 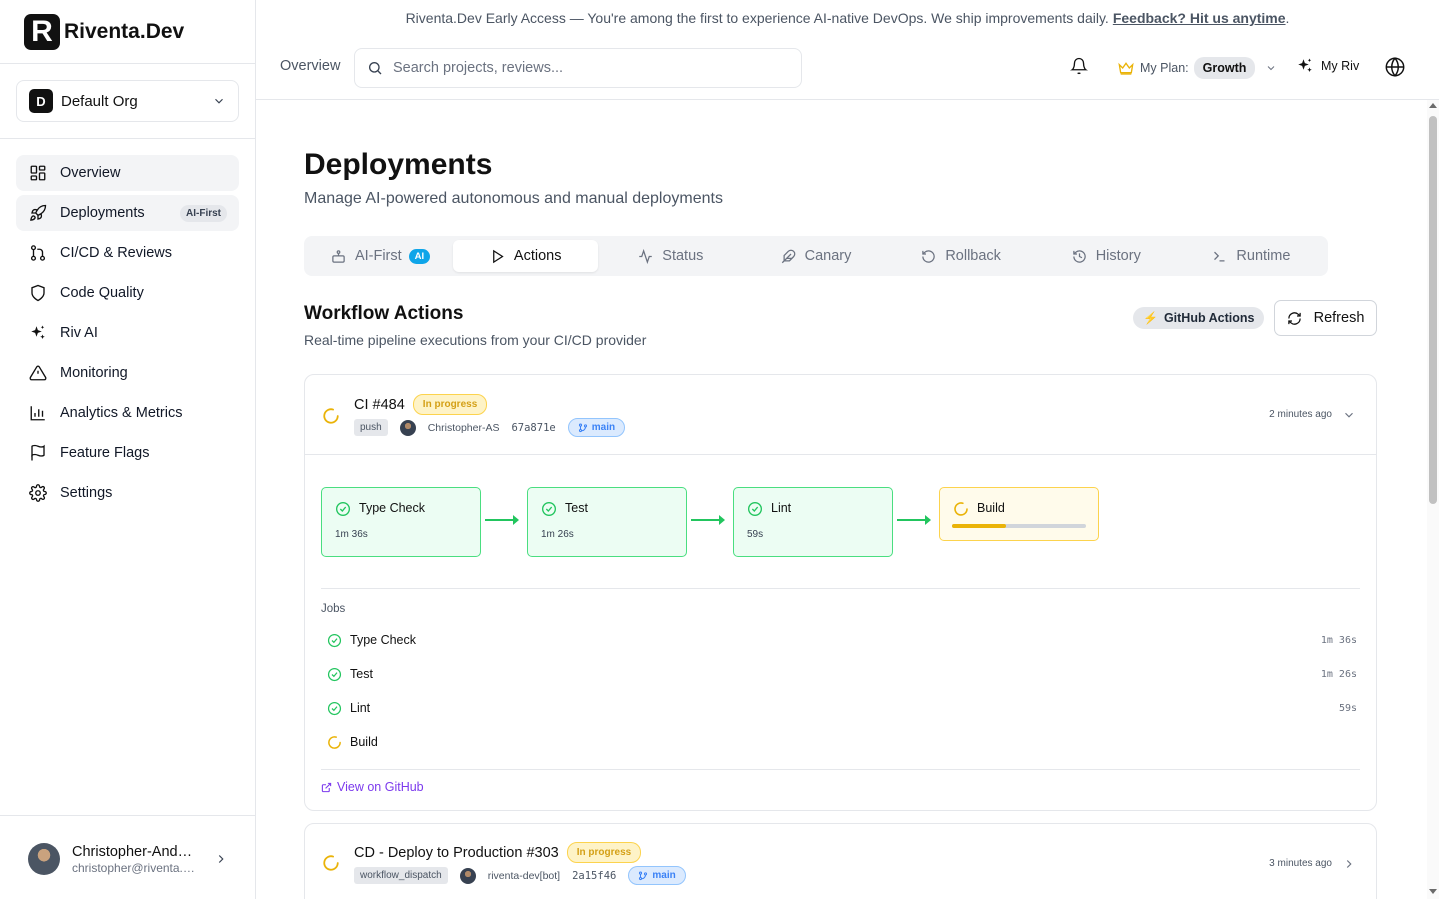 I want to click on scroll-up-arrow, so click(x=1433, y=105).